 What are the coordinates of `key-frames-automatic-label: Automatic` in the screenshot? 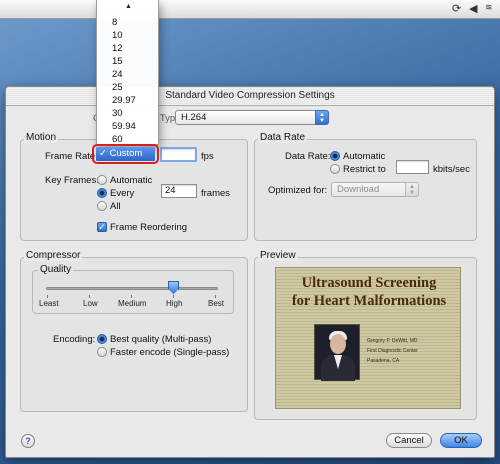 It's located at (131, 180).